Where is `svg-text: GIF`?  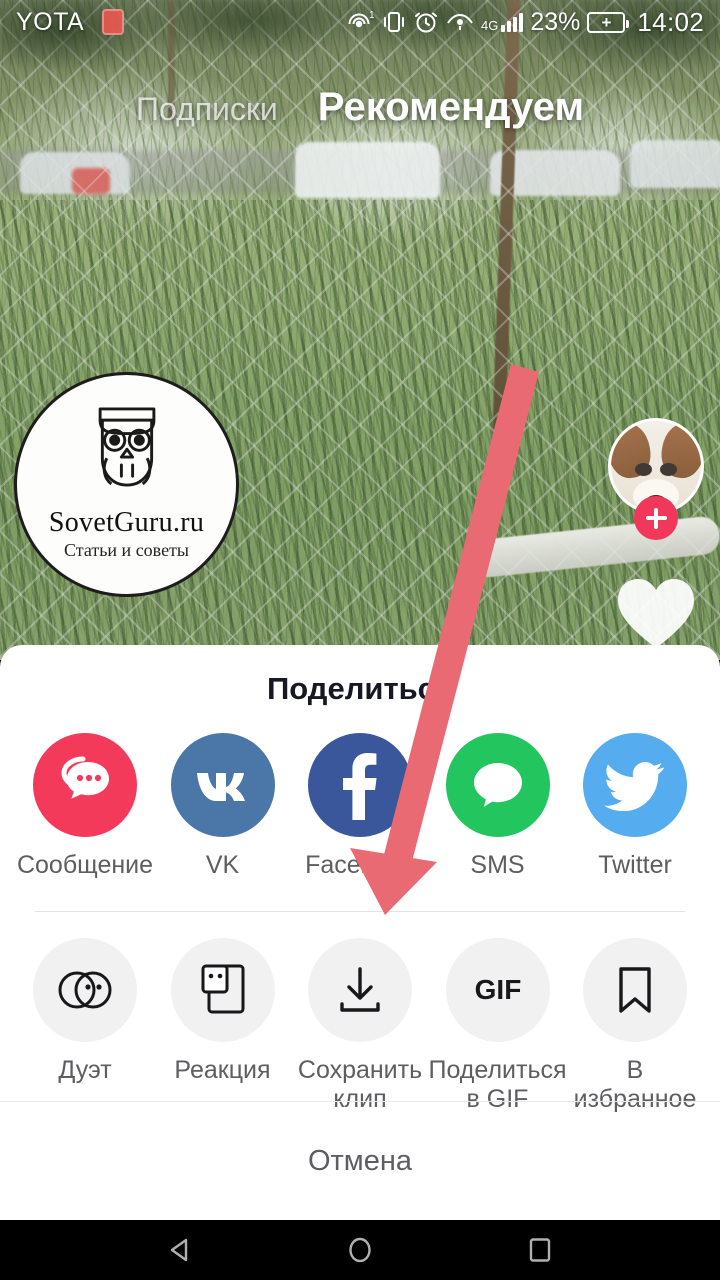
svg-text: GIF is located at coordinates (497, 989).